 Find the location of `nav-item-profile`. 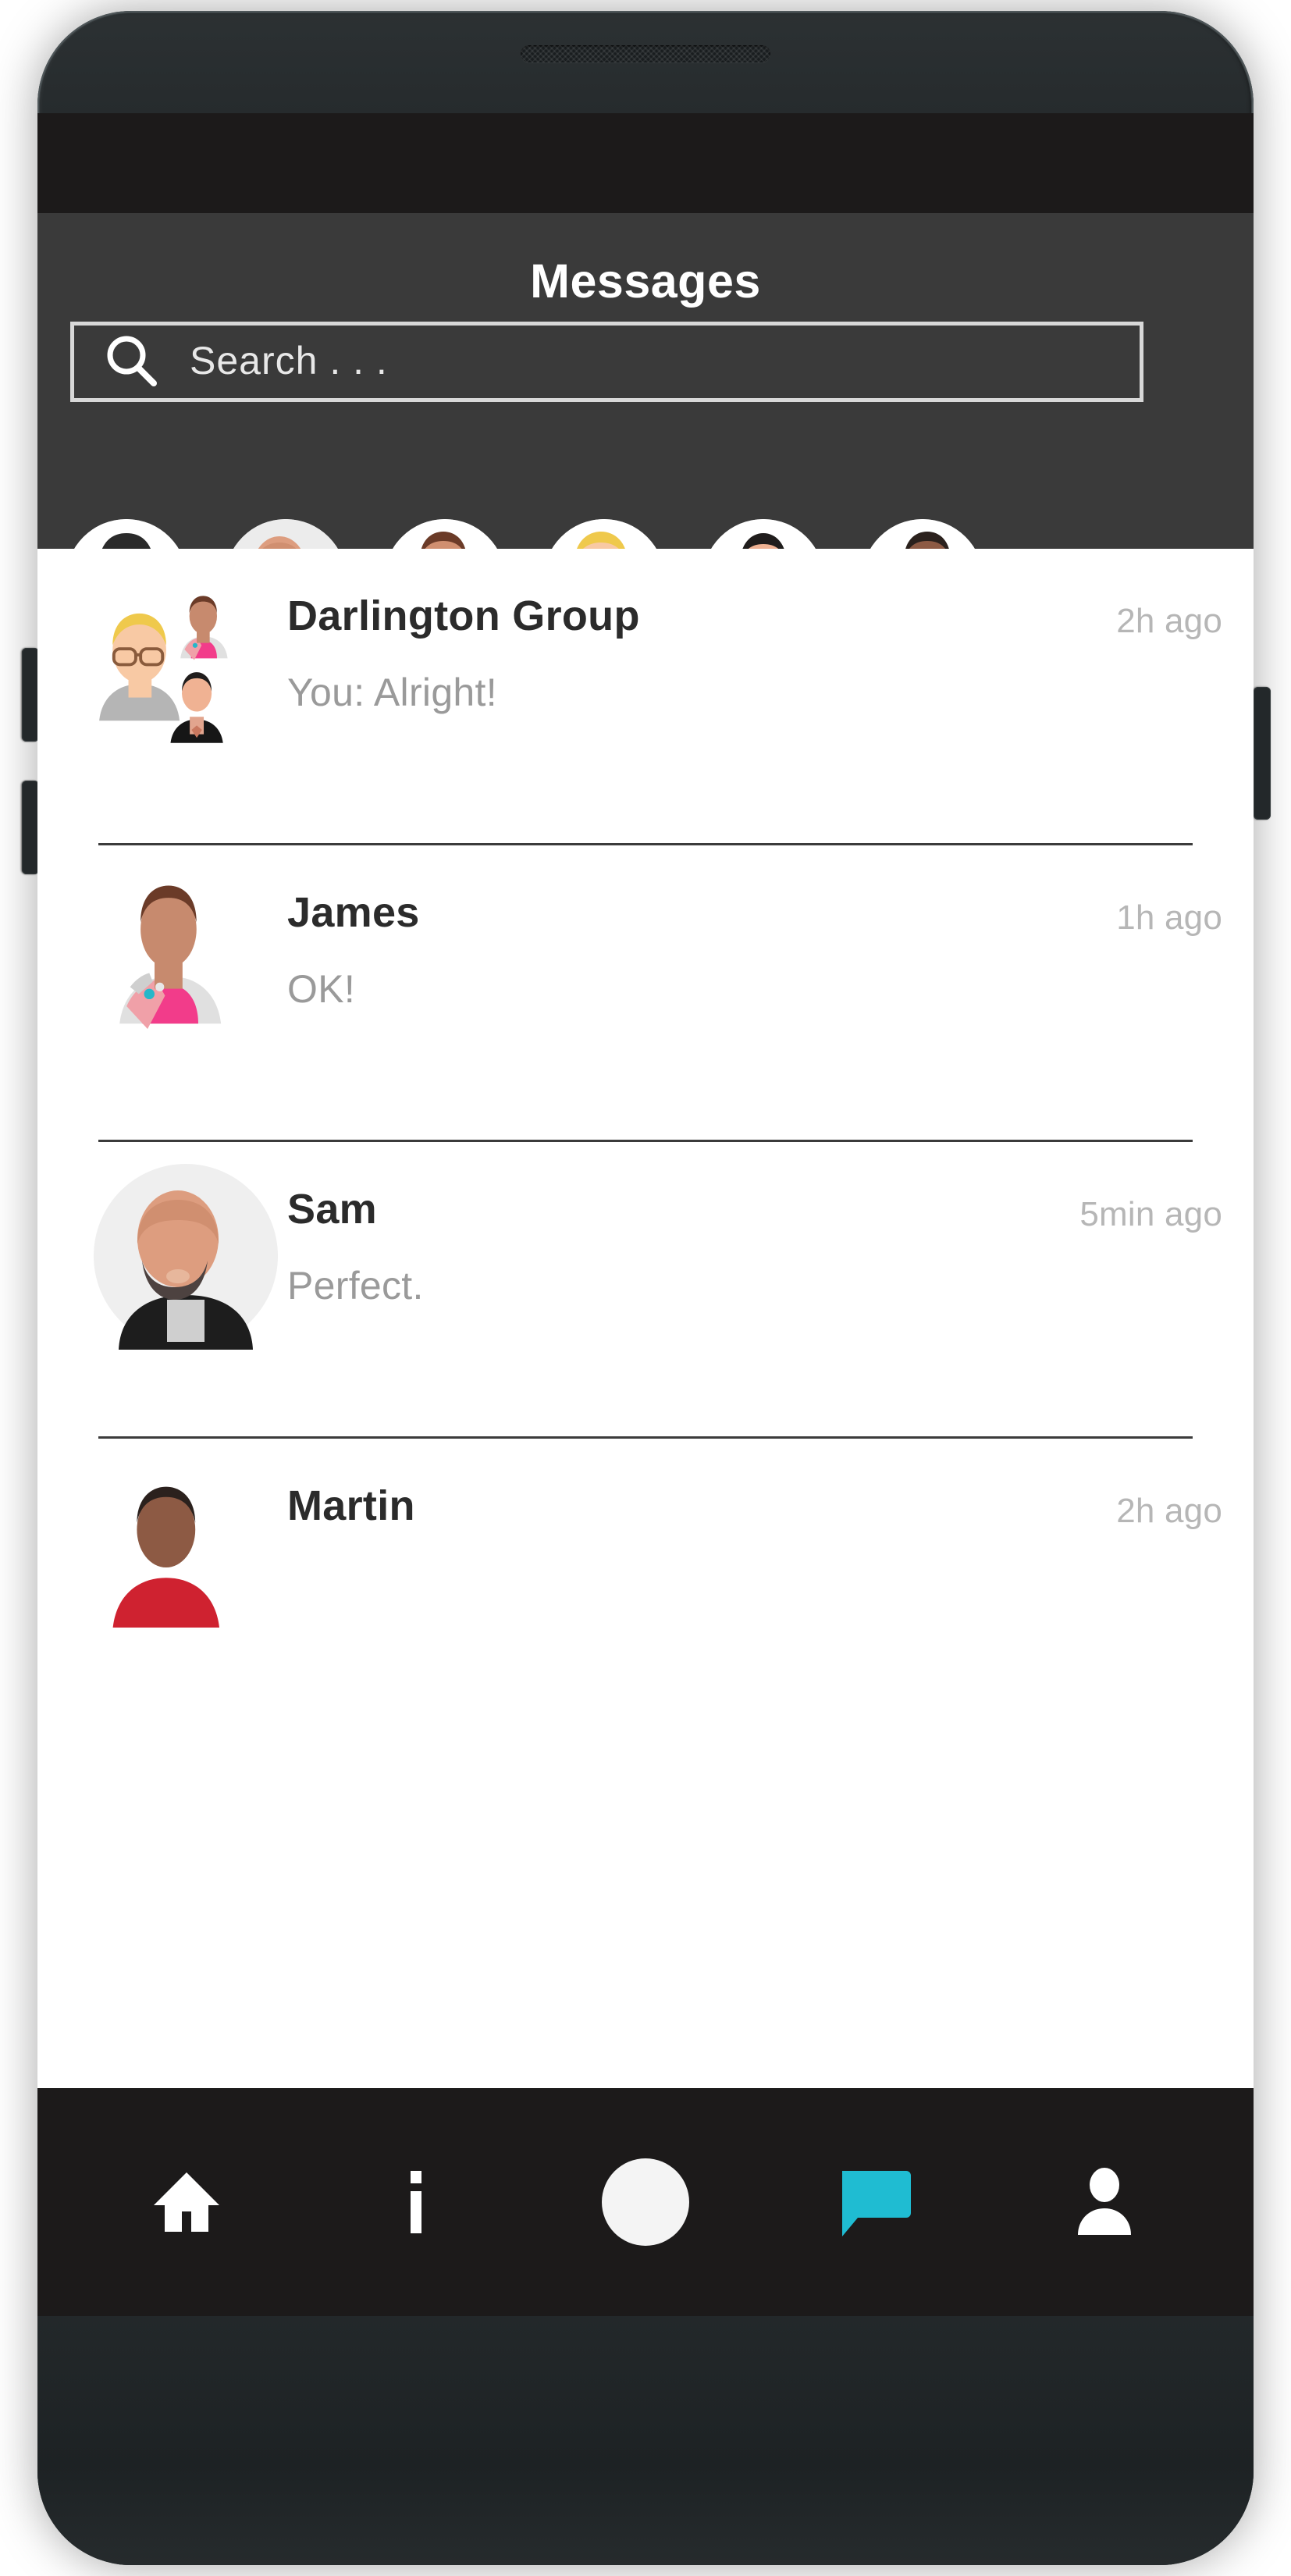

nav-item-profile is located at coordinates (1104, 2202).